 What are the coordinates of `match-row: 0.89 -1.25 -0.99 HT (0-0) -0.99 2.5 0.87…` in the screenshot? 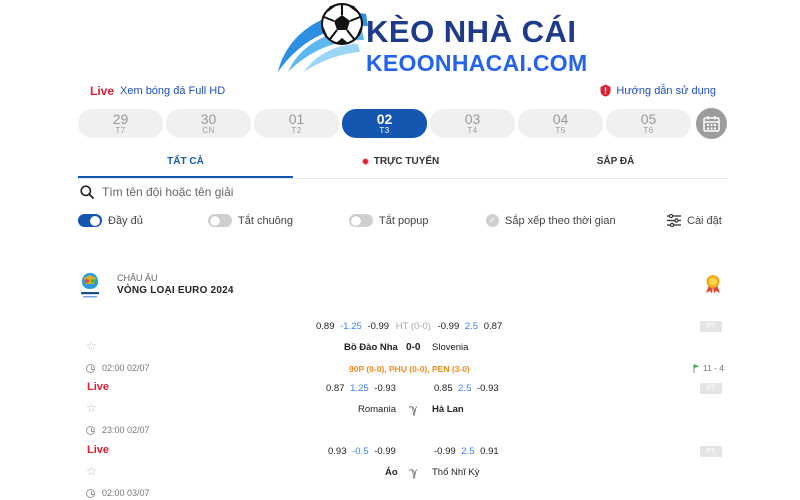 It's located at (403, 349).